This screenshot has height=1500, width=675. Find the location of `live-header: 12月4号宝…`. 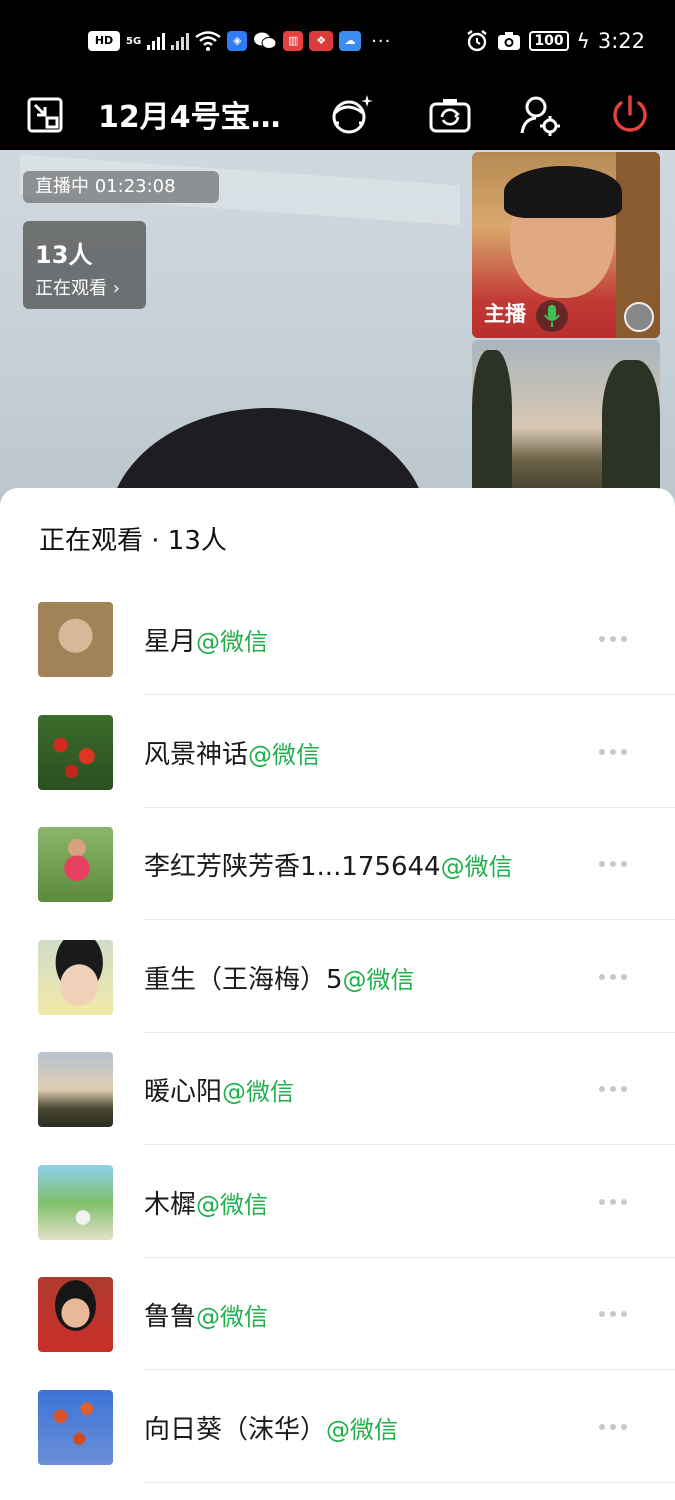

live-header: 12月4号宝… is located at coordinates (337, 116).